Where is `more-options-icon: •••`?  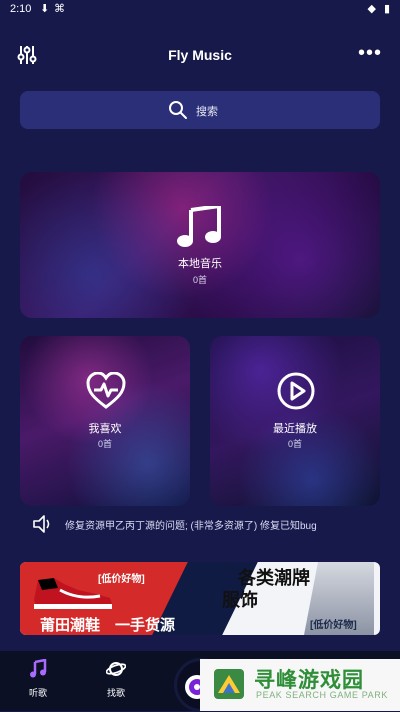 more-options-icon: ••• is located at coordinates (370, 53).